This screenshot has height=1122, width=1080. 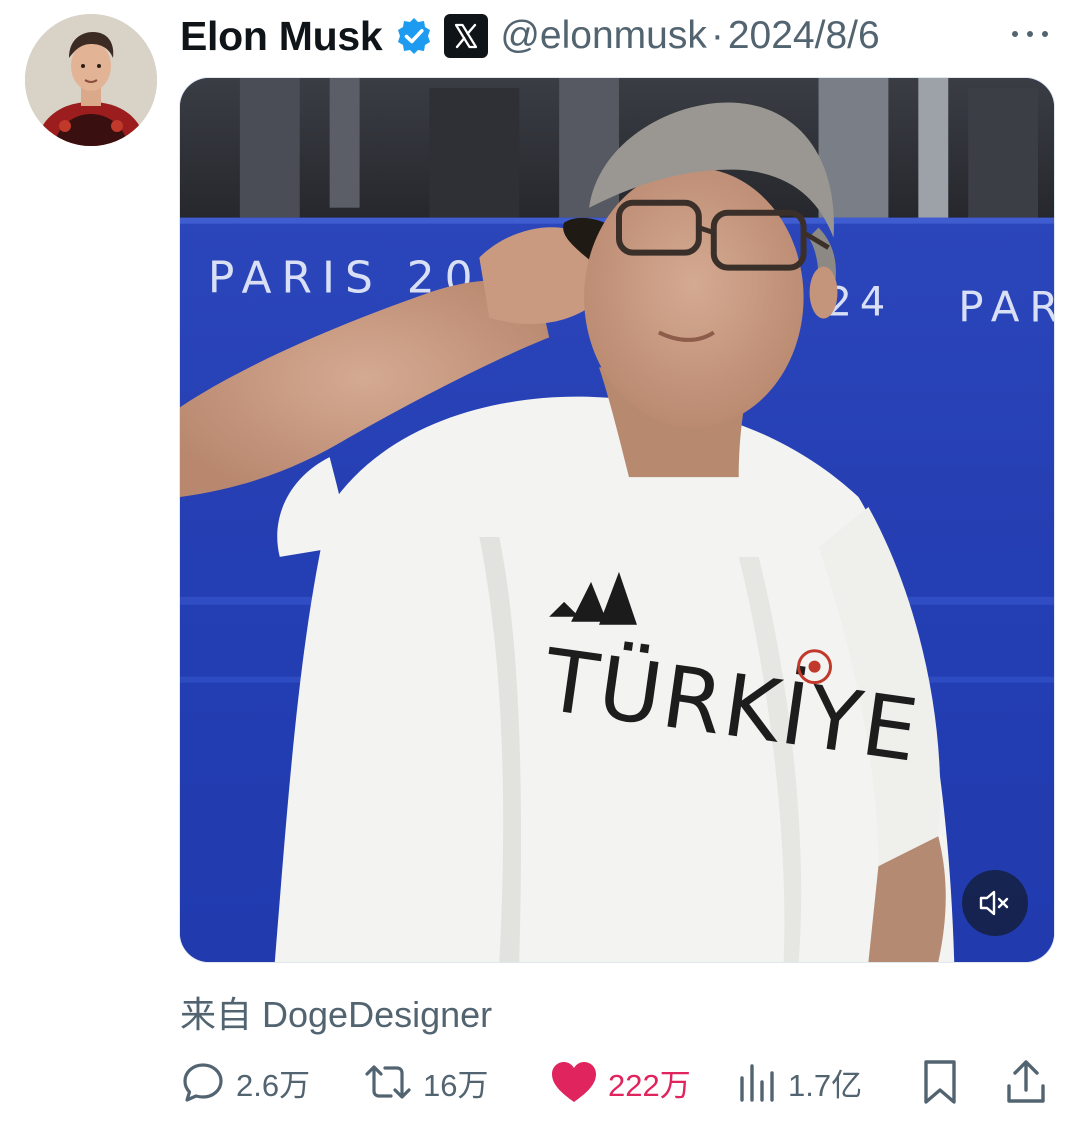 I want to click on views-button: 1.7亿, so click(x=800, y=1082).